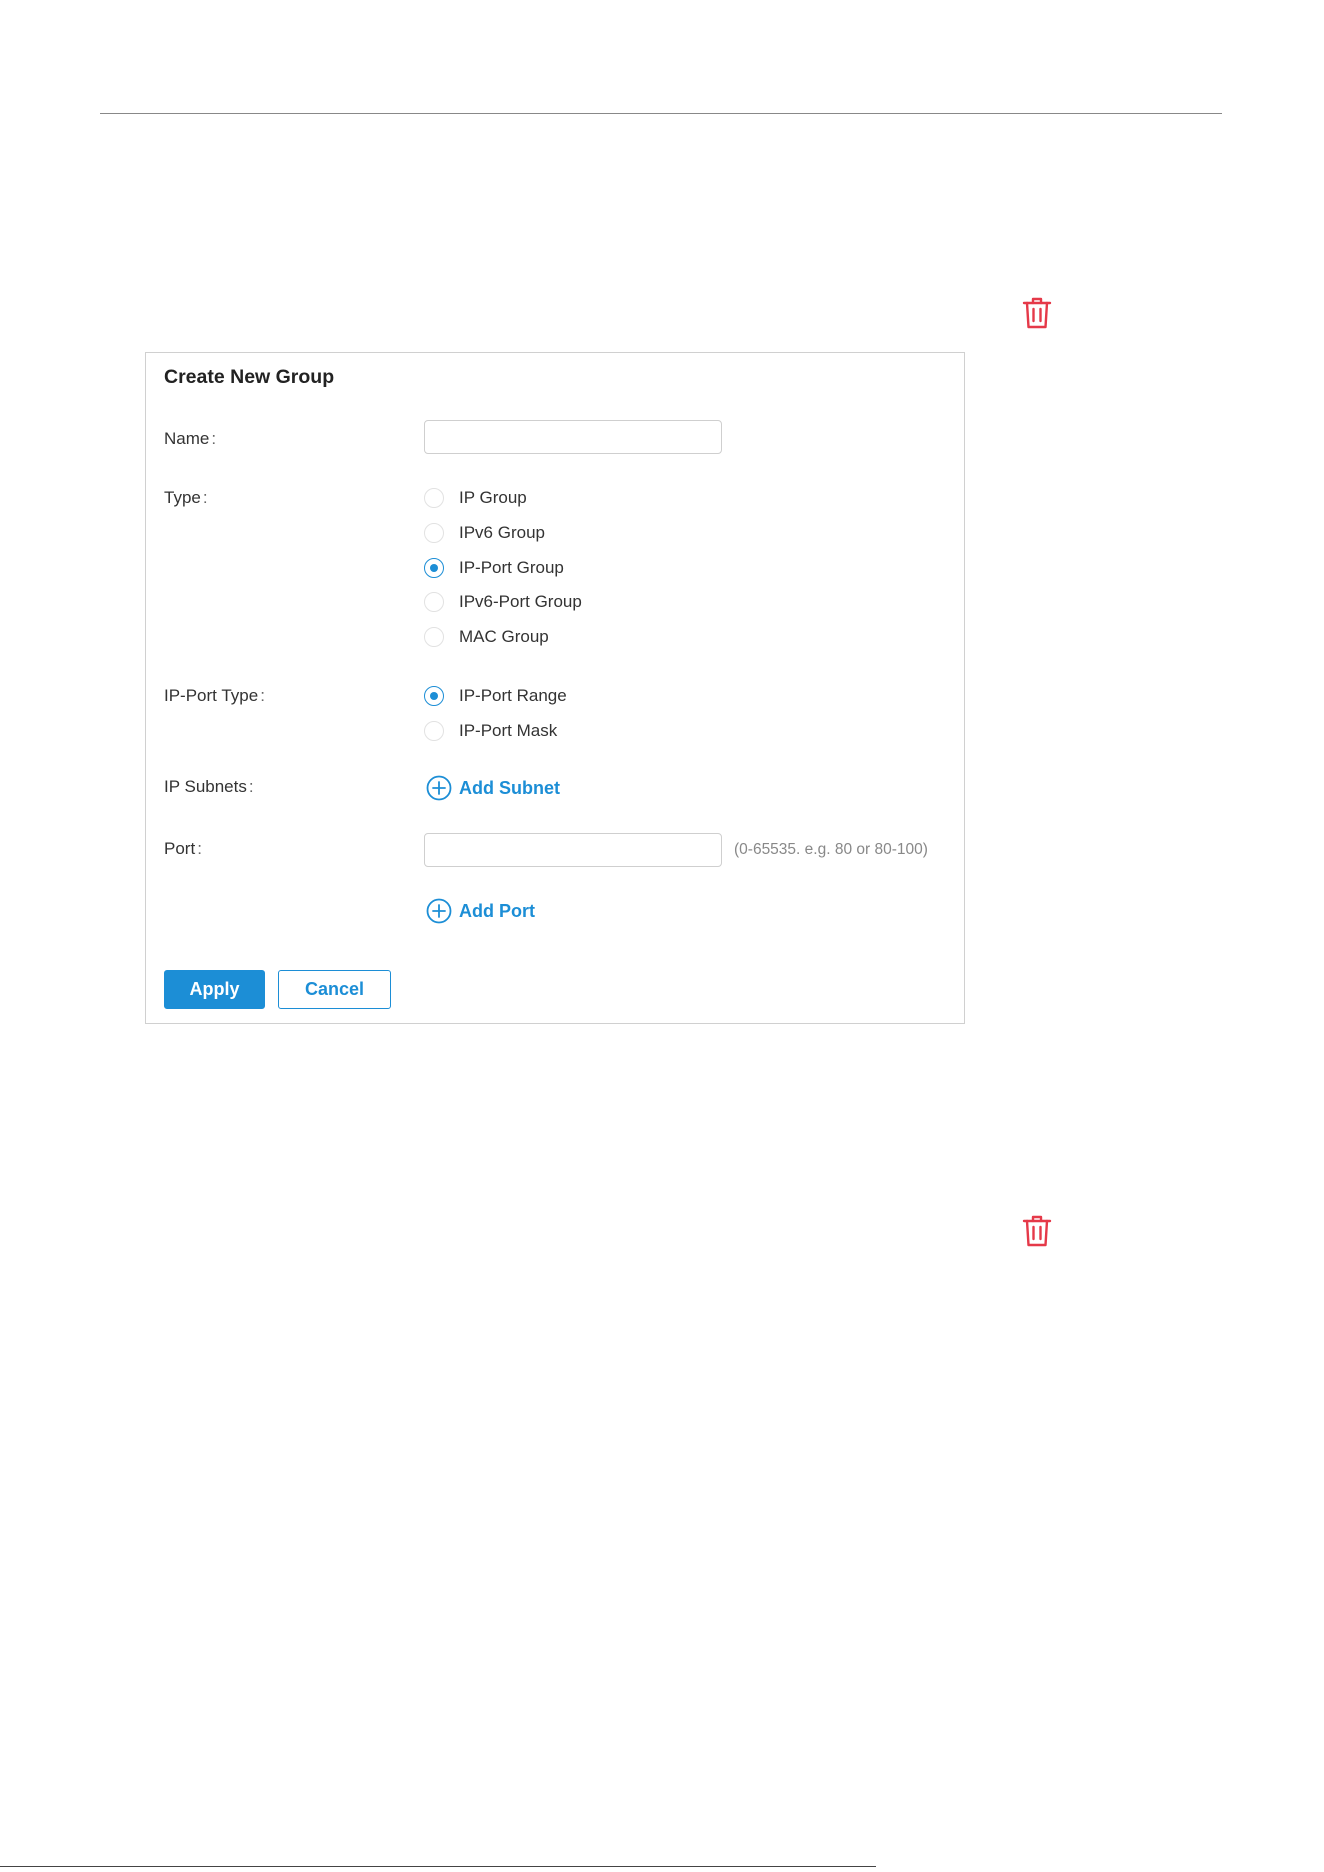 The image size is (1324, 1872). Describe the element at coordinates (661, 113) in the screenshot. I see `header-divider` at that location.